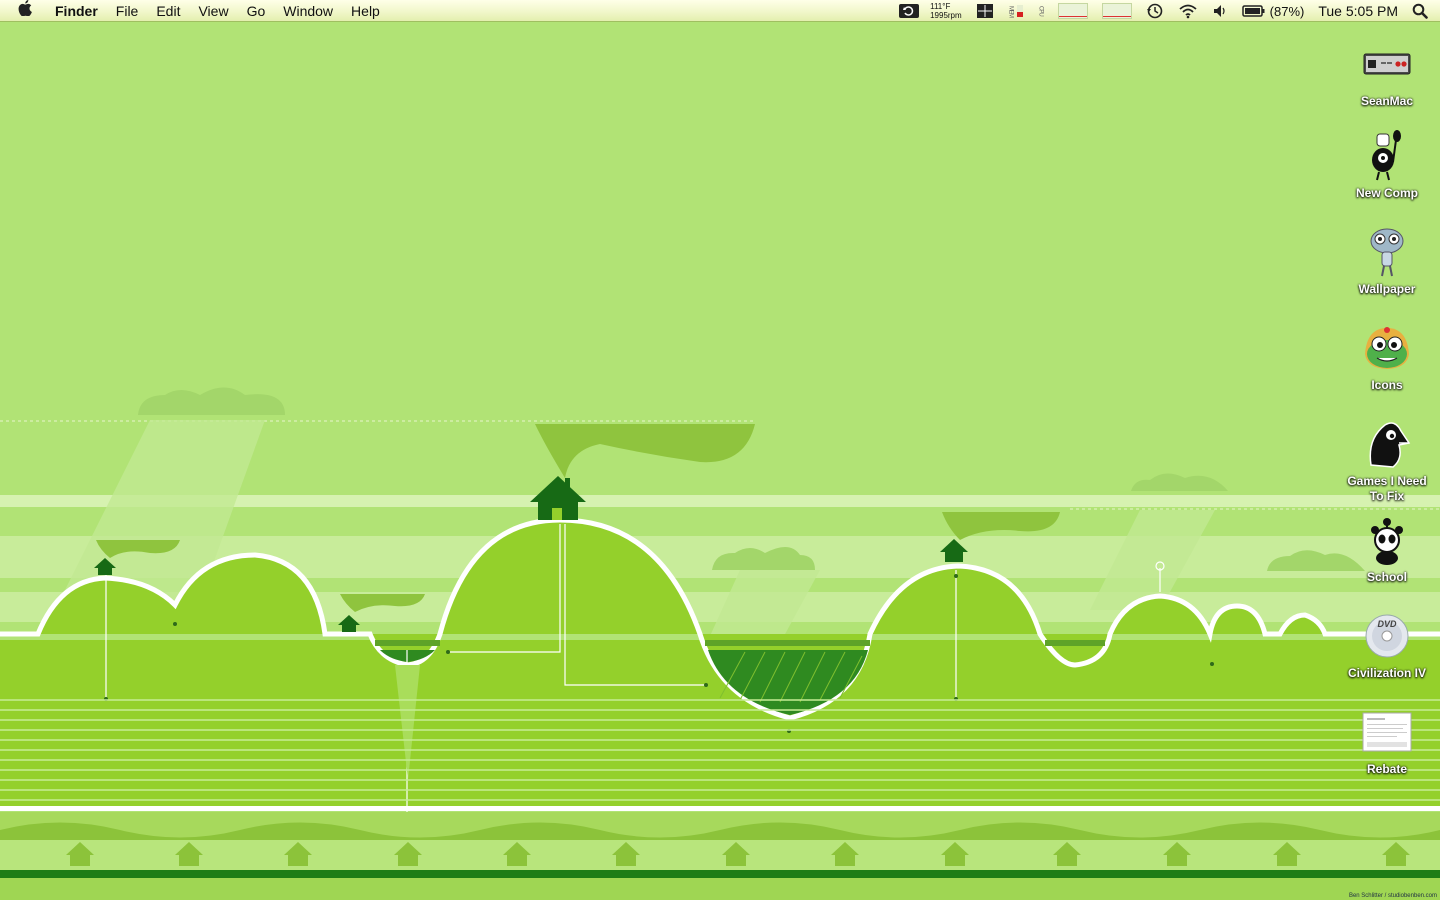  Describe the element at coordinates (1287, 11) in the screenshot. I see `battery-percentage: (87%)` at that location.